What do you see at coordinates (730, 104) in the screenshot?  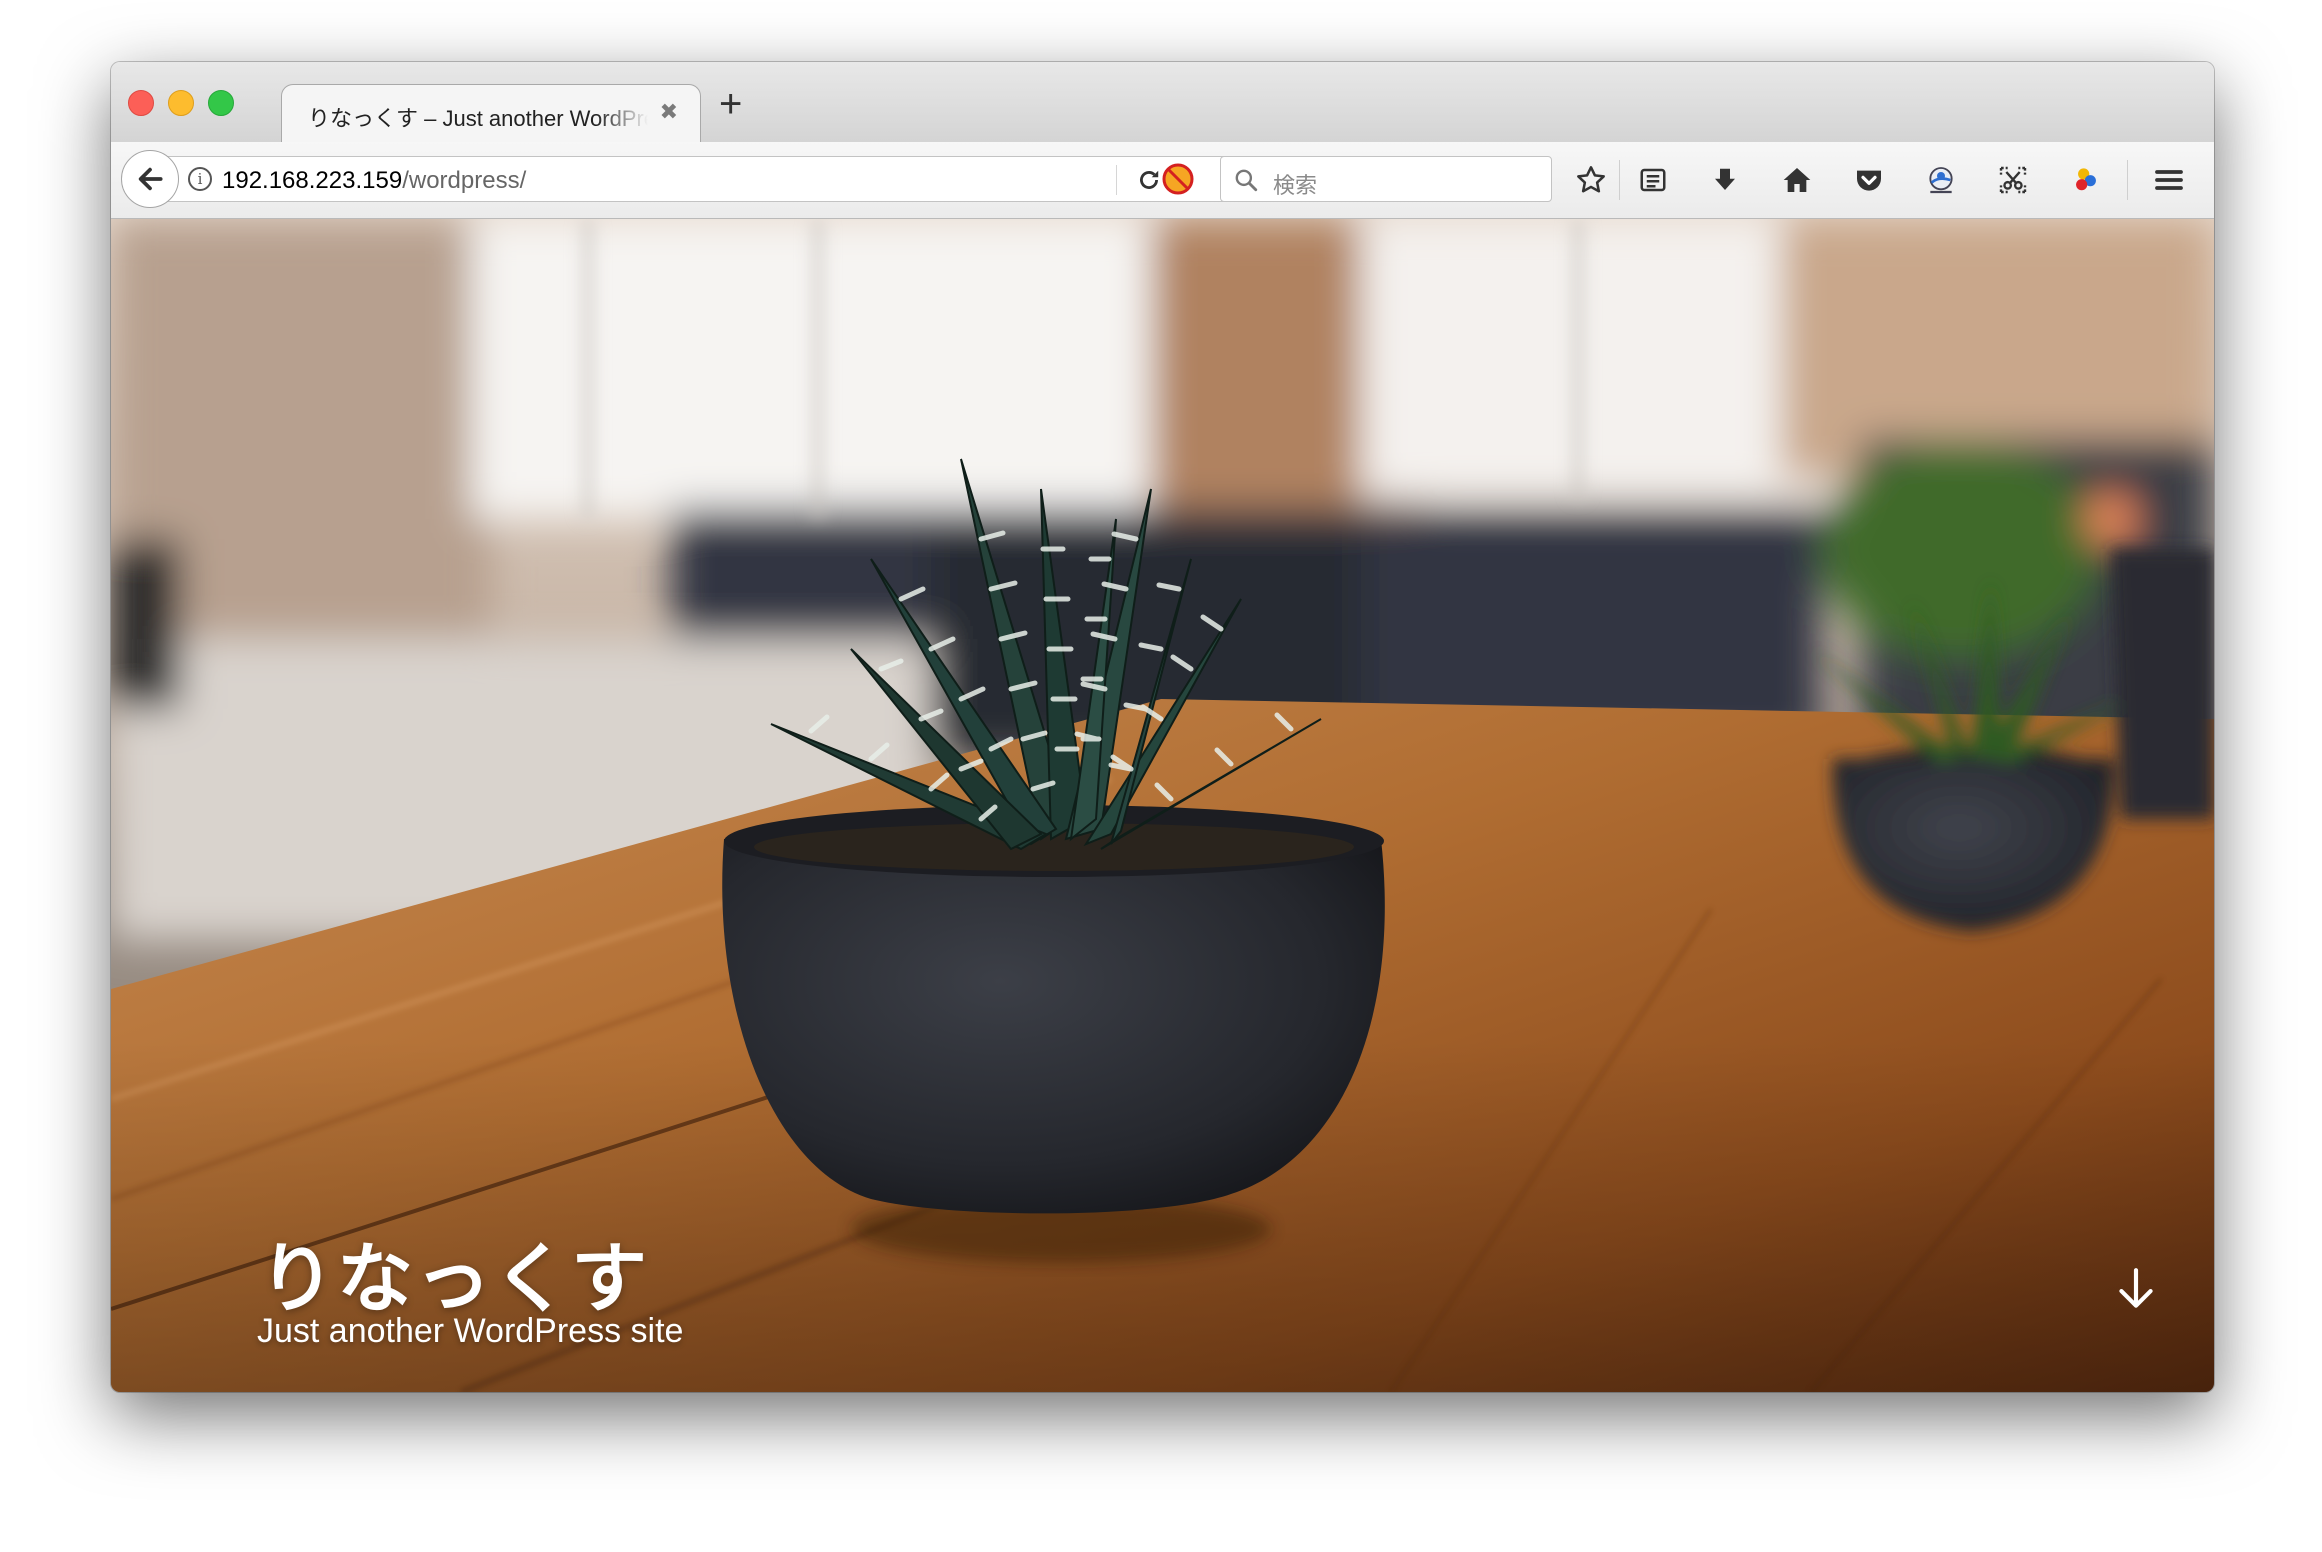 I see `new-tab-button: +` at bounding box center [730, 104].